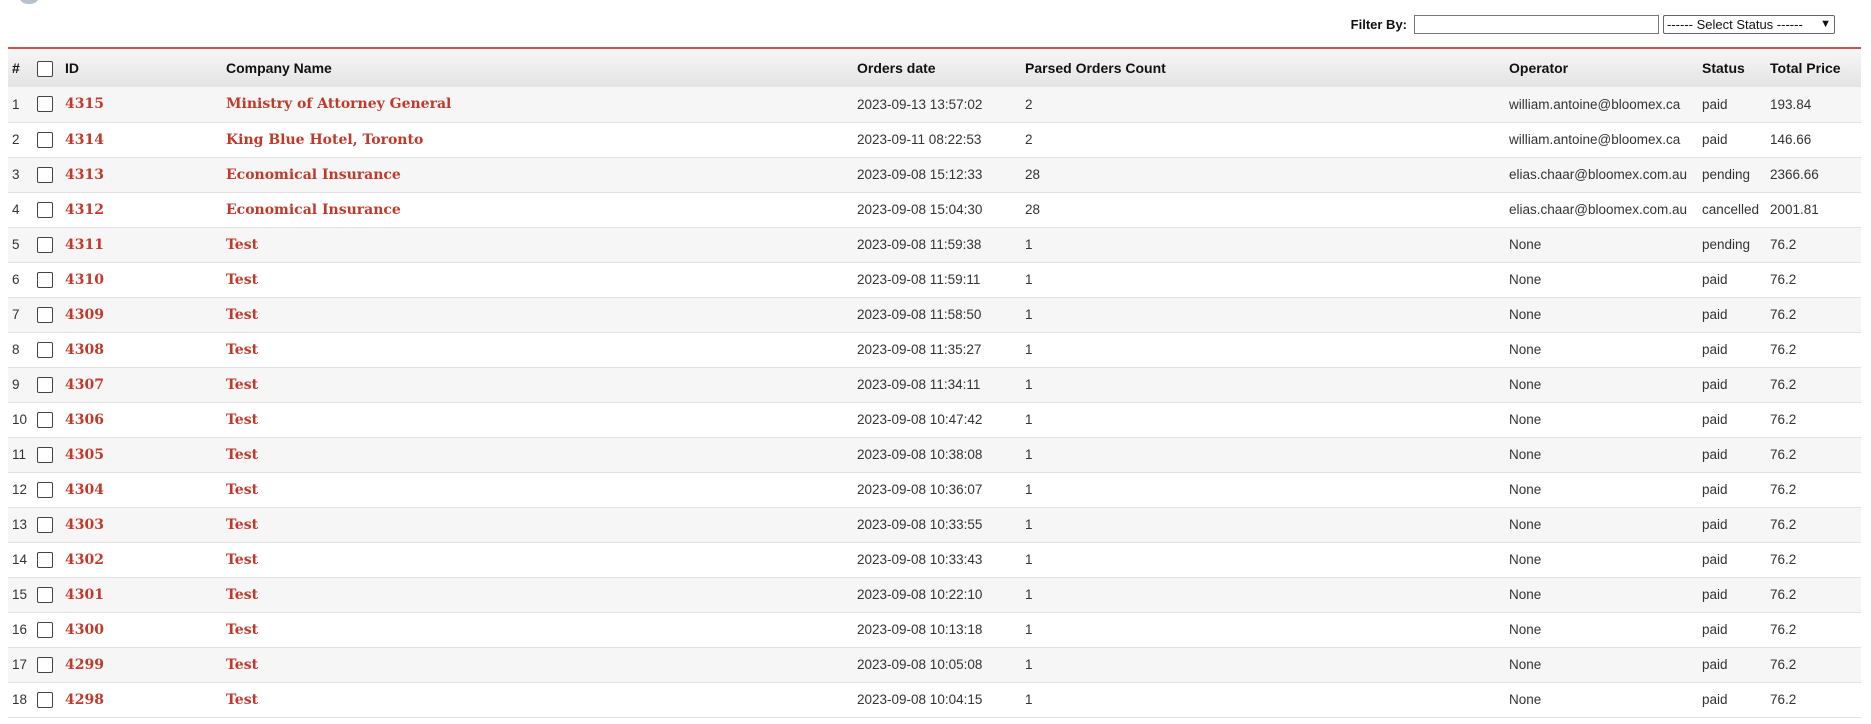 Image resolution: width=1871 pixels, height=724 pixels. What do you see at coordinates (537, 629) in the screenshot?
I see `company-name-link-cell: Test` at bounding box center [537, 629].